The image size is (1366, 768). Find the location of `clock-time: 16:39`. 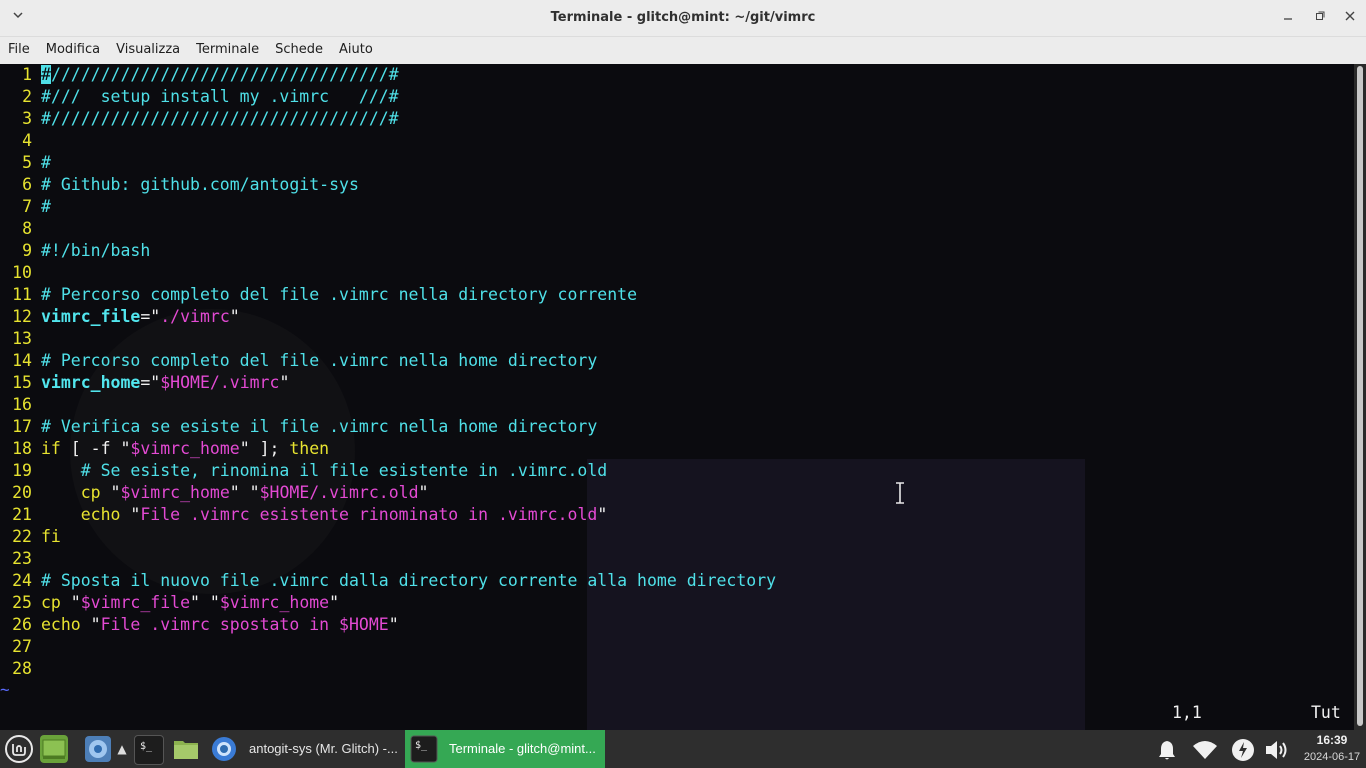

clock-time: 16:39 is located at coordinates (1332, 740).